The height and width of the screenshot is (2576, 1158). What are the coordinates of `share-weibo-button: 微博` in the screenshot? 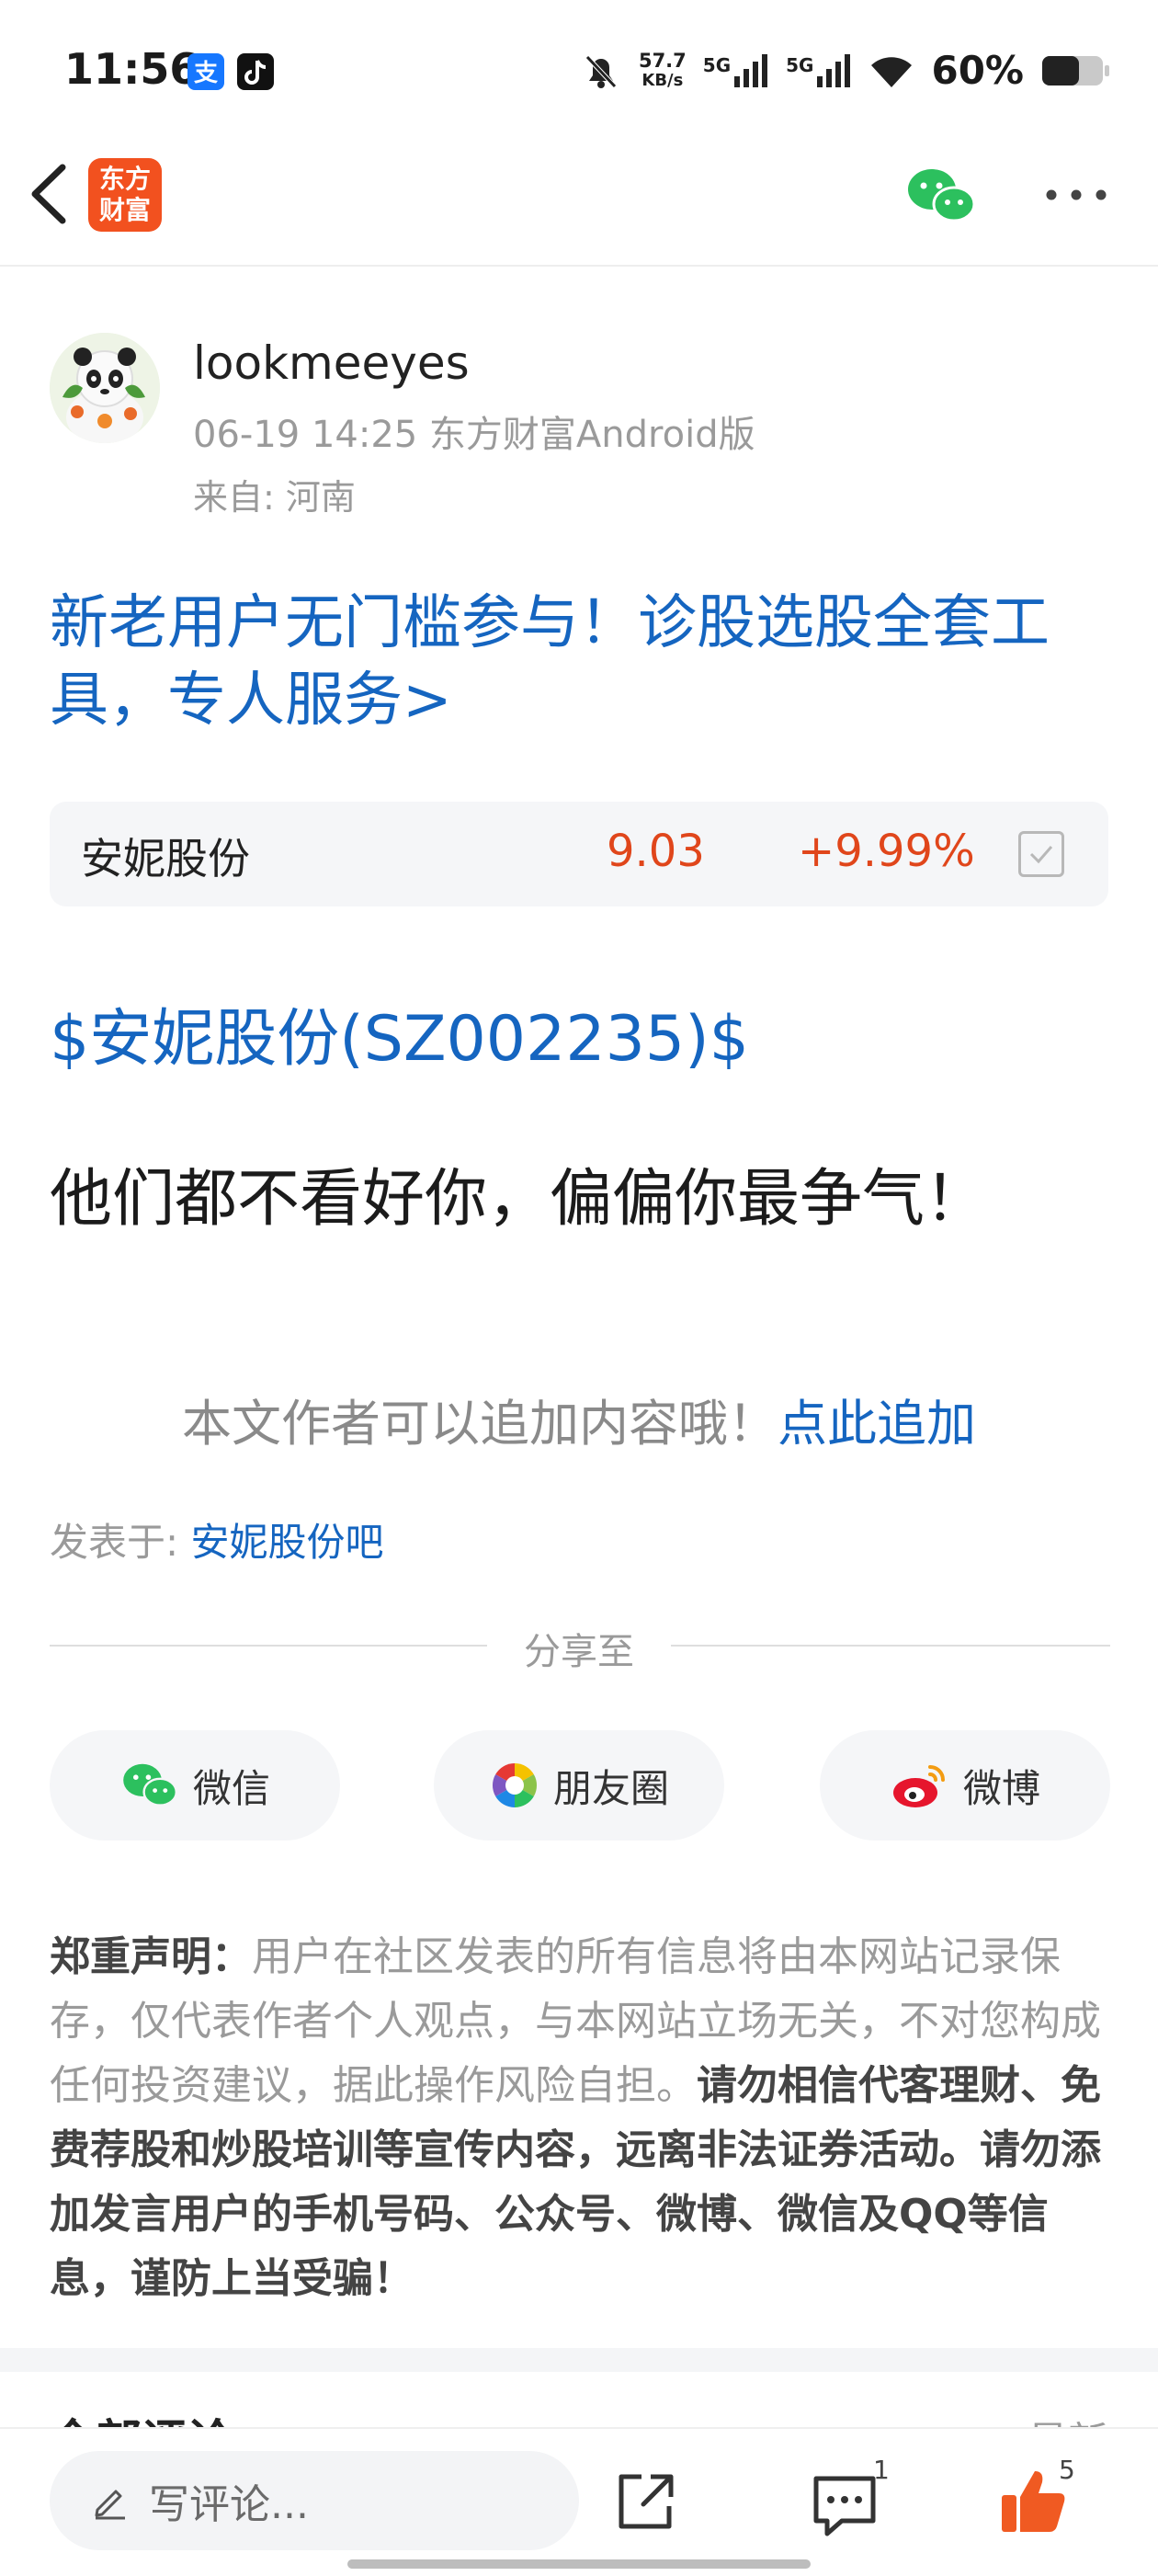 It's located at (965, 1785).